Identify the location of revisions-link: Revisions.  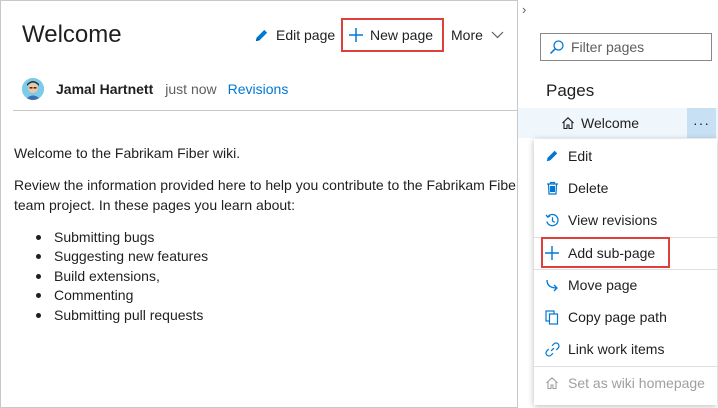
(258, 89).